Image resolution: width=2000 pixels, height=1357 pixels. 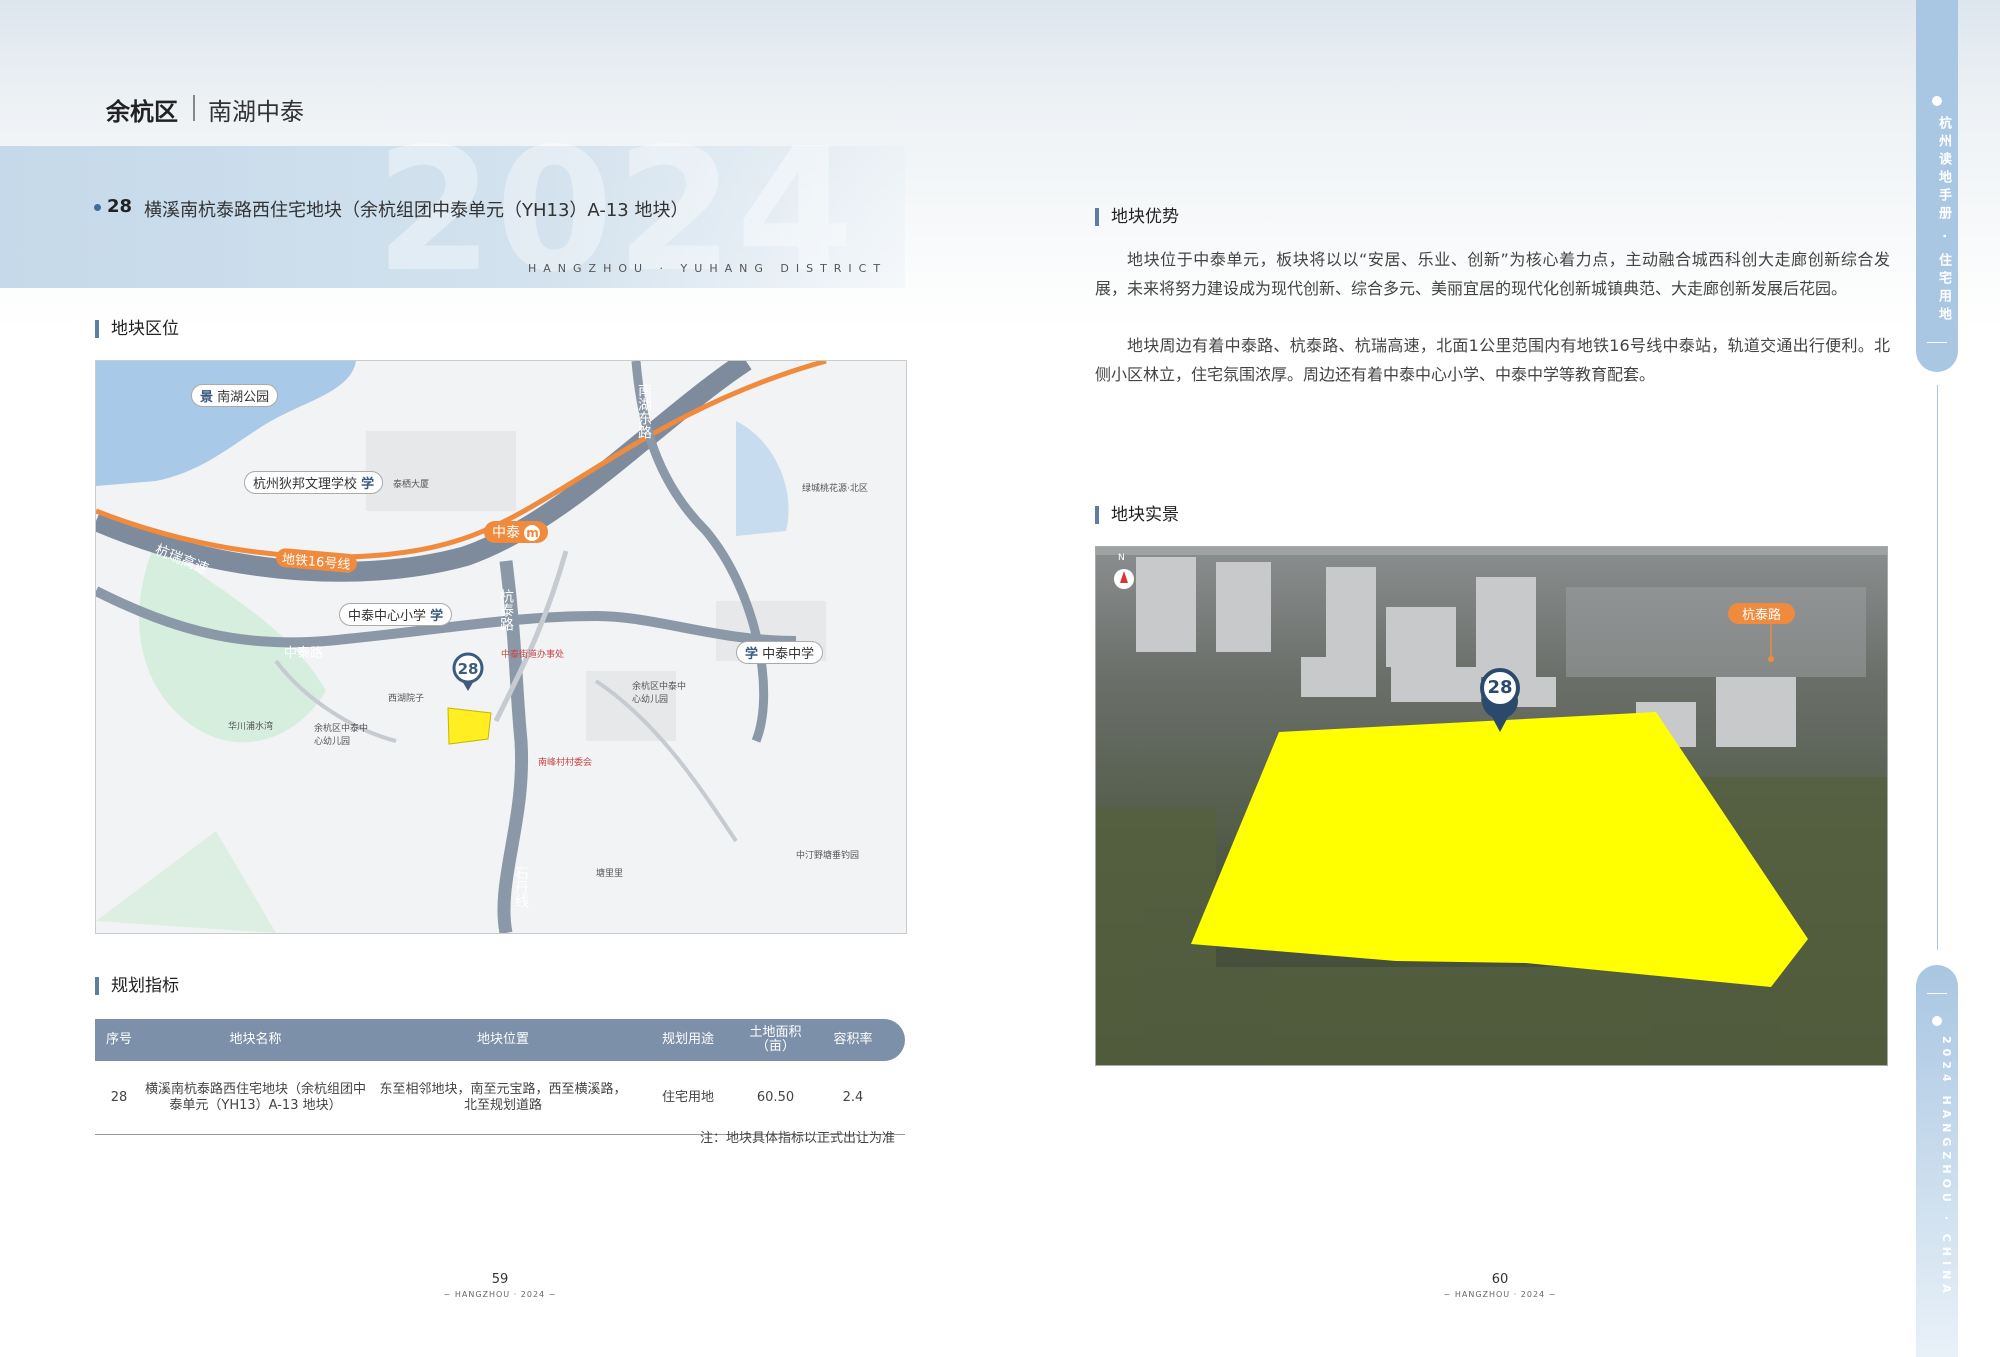 I want to click on map-label-zhongtai-road: 中泰路, so click(x=304, y=653).